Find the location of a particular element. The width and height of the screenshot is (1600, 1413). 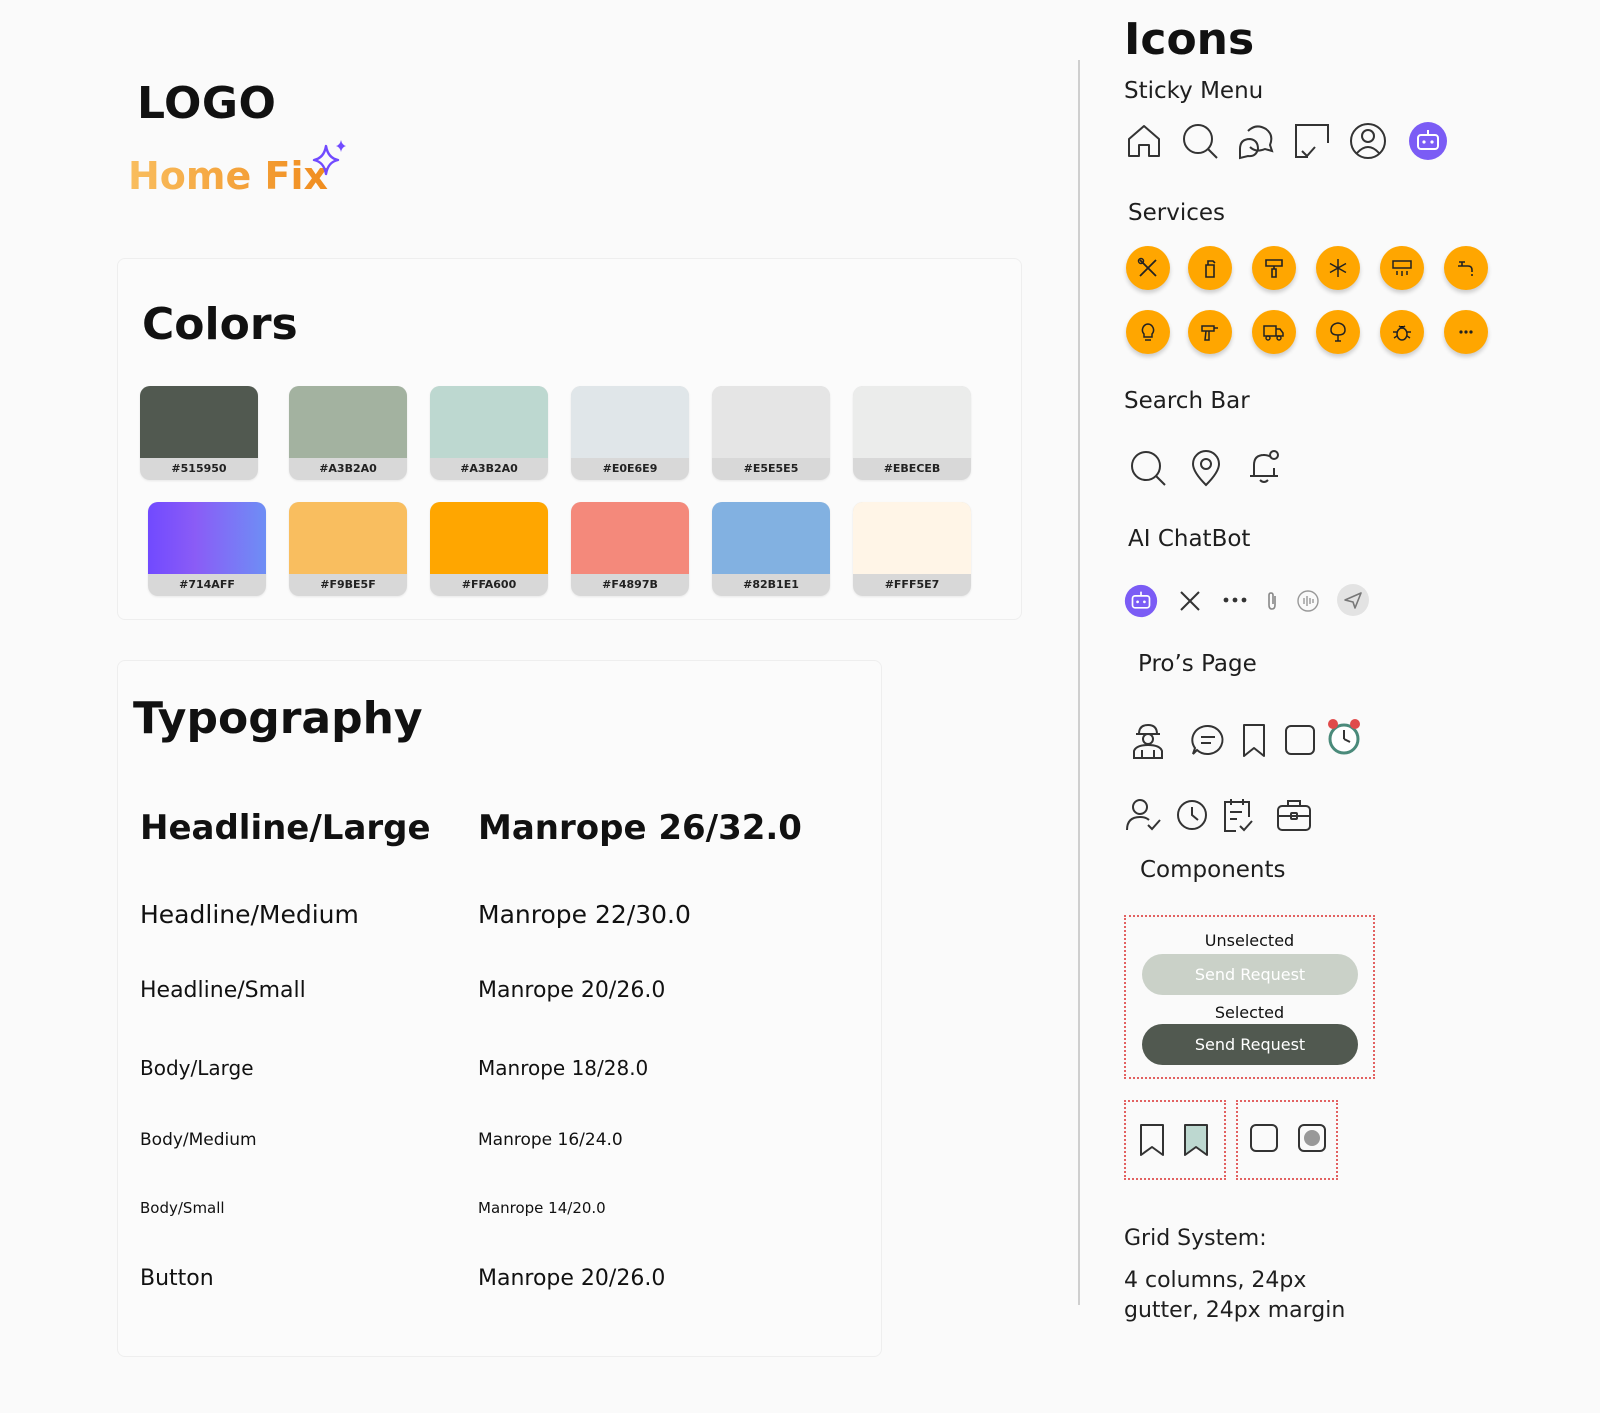

swatch-hex-label: #714AFF is located at coordinates (207, 584).